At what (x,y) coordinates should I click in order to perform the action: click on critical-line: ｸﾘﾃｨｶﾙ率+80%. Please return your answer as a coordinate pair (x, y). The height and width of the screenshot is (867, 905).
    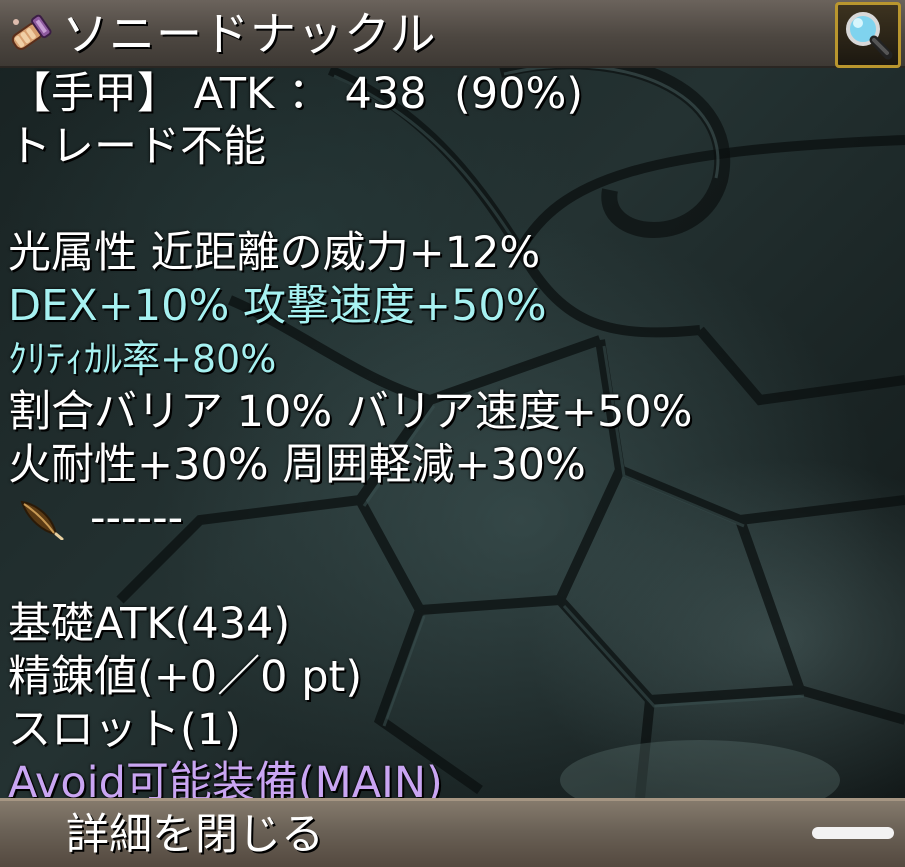
    Looking at the image, I should click on (142, 359).